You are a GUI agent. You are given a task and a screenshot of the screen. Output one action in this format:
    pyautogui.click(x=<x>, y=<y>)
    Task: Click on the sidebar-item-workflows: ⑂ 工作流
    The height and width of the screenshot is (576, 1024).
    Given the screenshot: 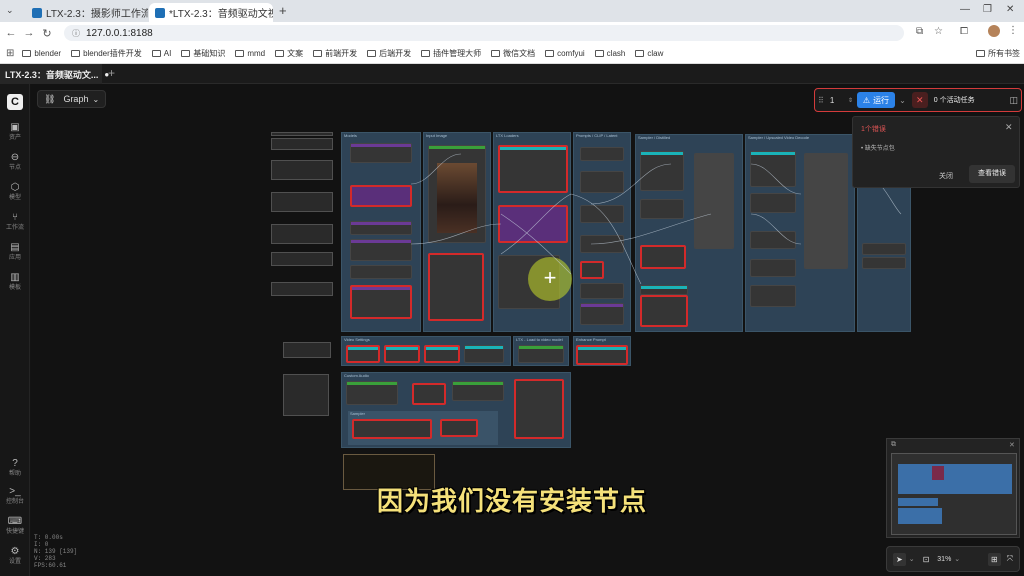 What is the action you would take?
    pyautogui.click(x=15, y=222)
    